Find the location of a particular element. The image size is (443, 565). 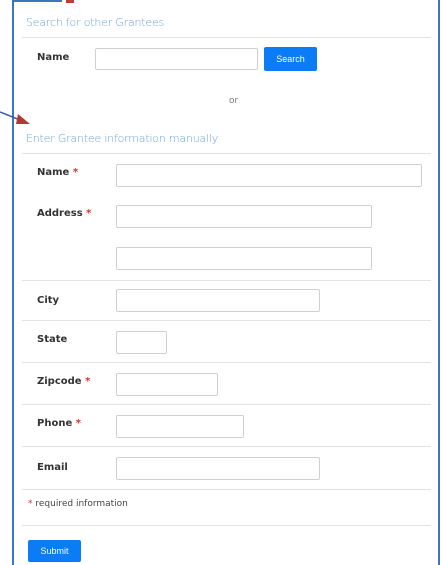

submit-button: Submit is located at coordinates (54, 551).